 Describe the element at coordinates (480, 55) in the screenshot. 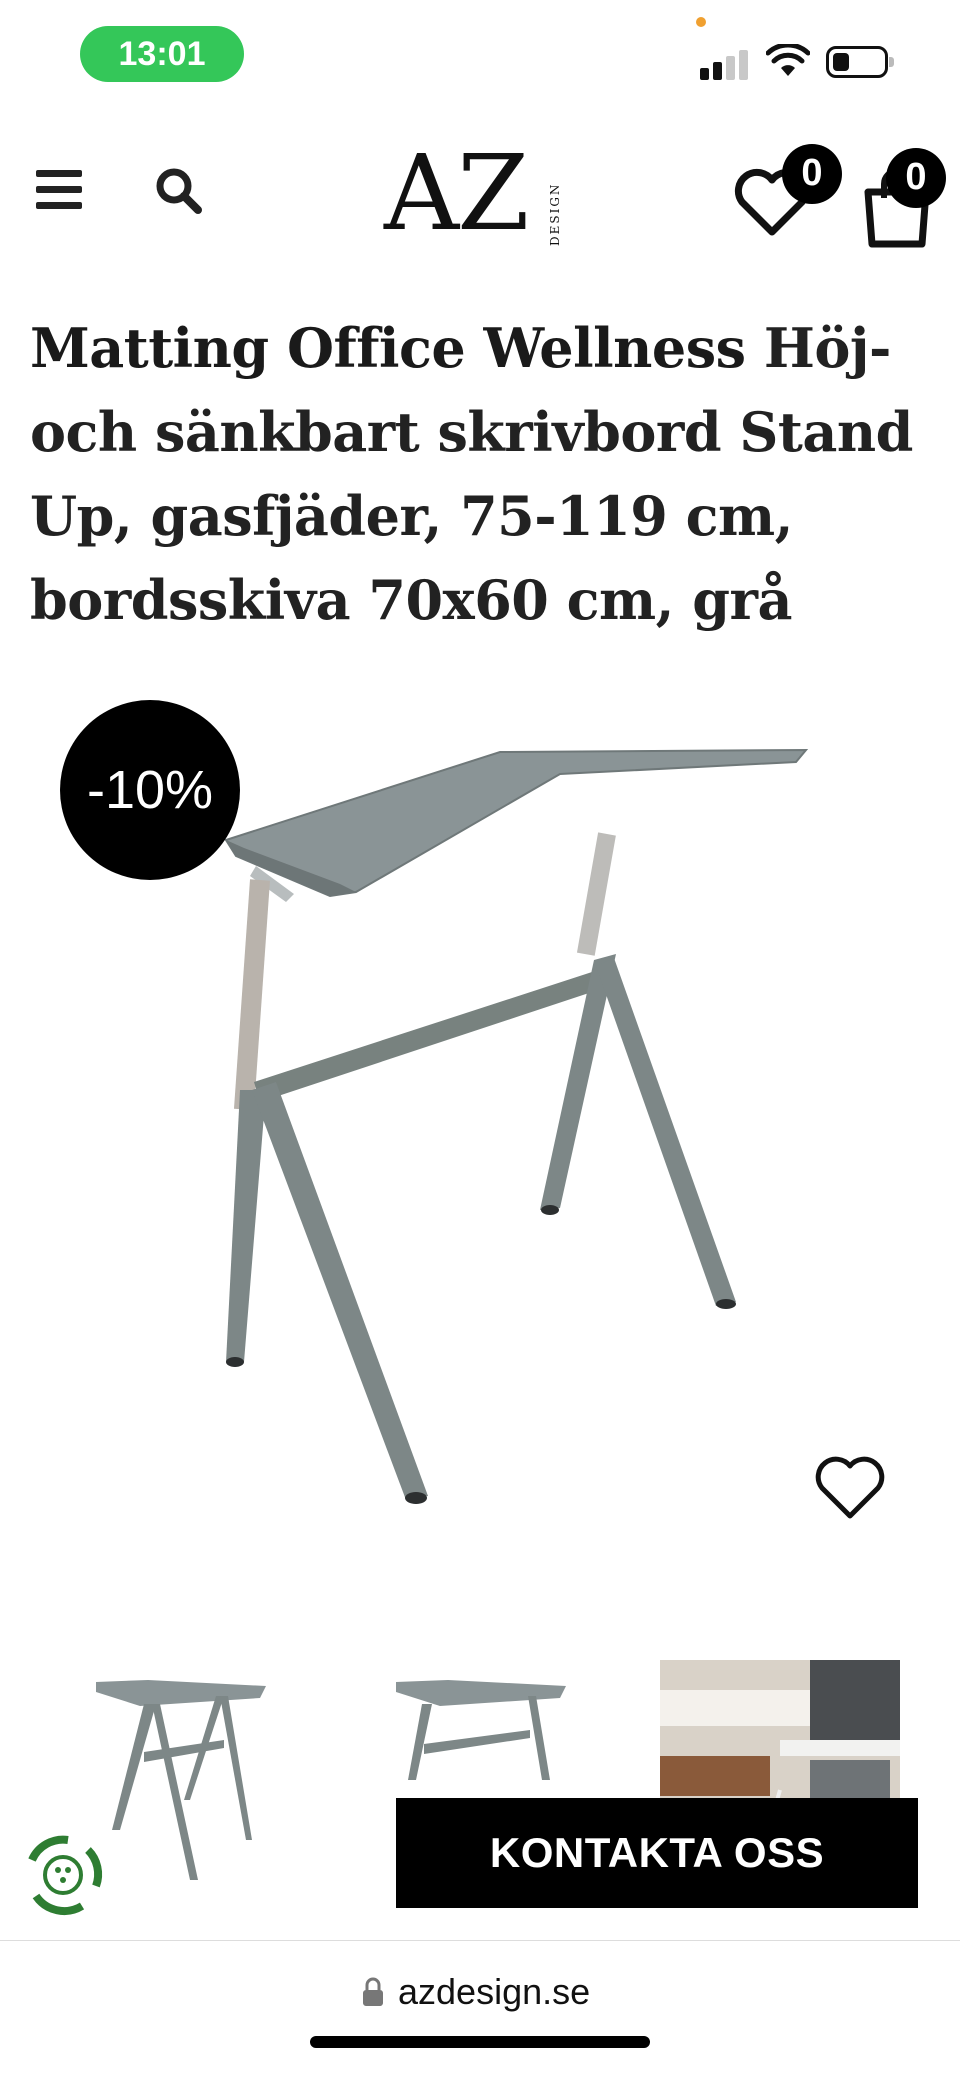

I see `status-bar: 13:01` at that location.